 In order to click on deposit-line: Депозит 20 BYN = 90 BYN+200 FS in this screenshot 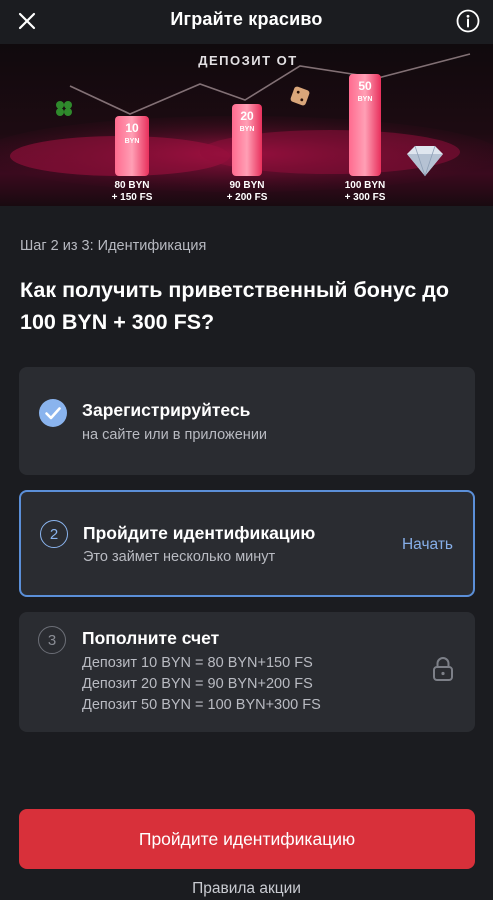, I will do `click(197, 684)`.